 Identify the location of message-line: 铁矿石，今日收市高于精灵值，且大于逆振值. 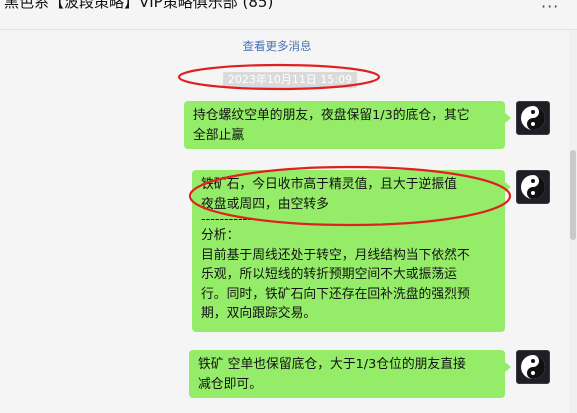
(329, 184).